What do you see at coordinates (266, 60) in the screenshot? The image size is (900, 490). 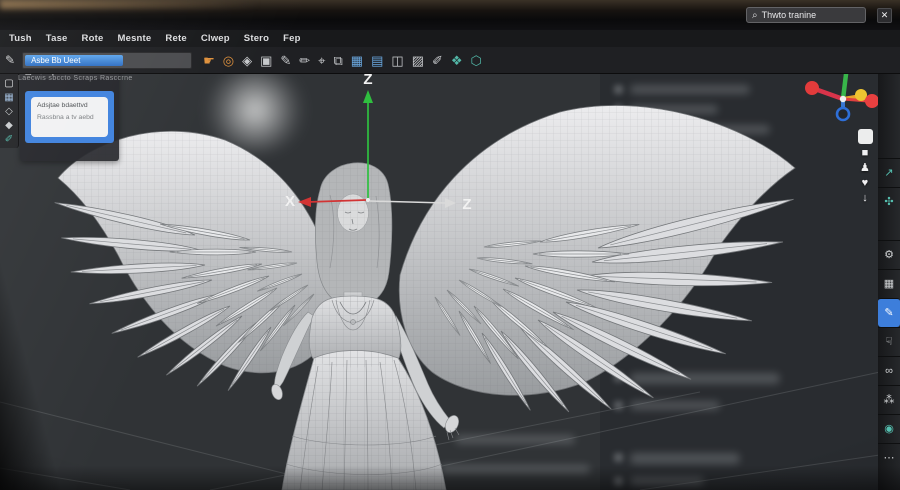 I see `frame-icon: ▣` at bounding box center [266, 60].